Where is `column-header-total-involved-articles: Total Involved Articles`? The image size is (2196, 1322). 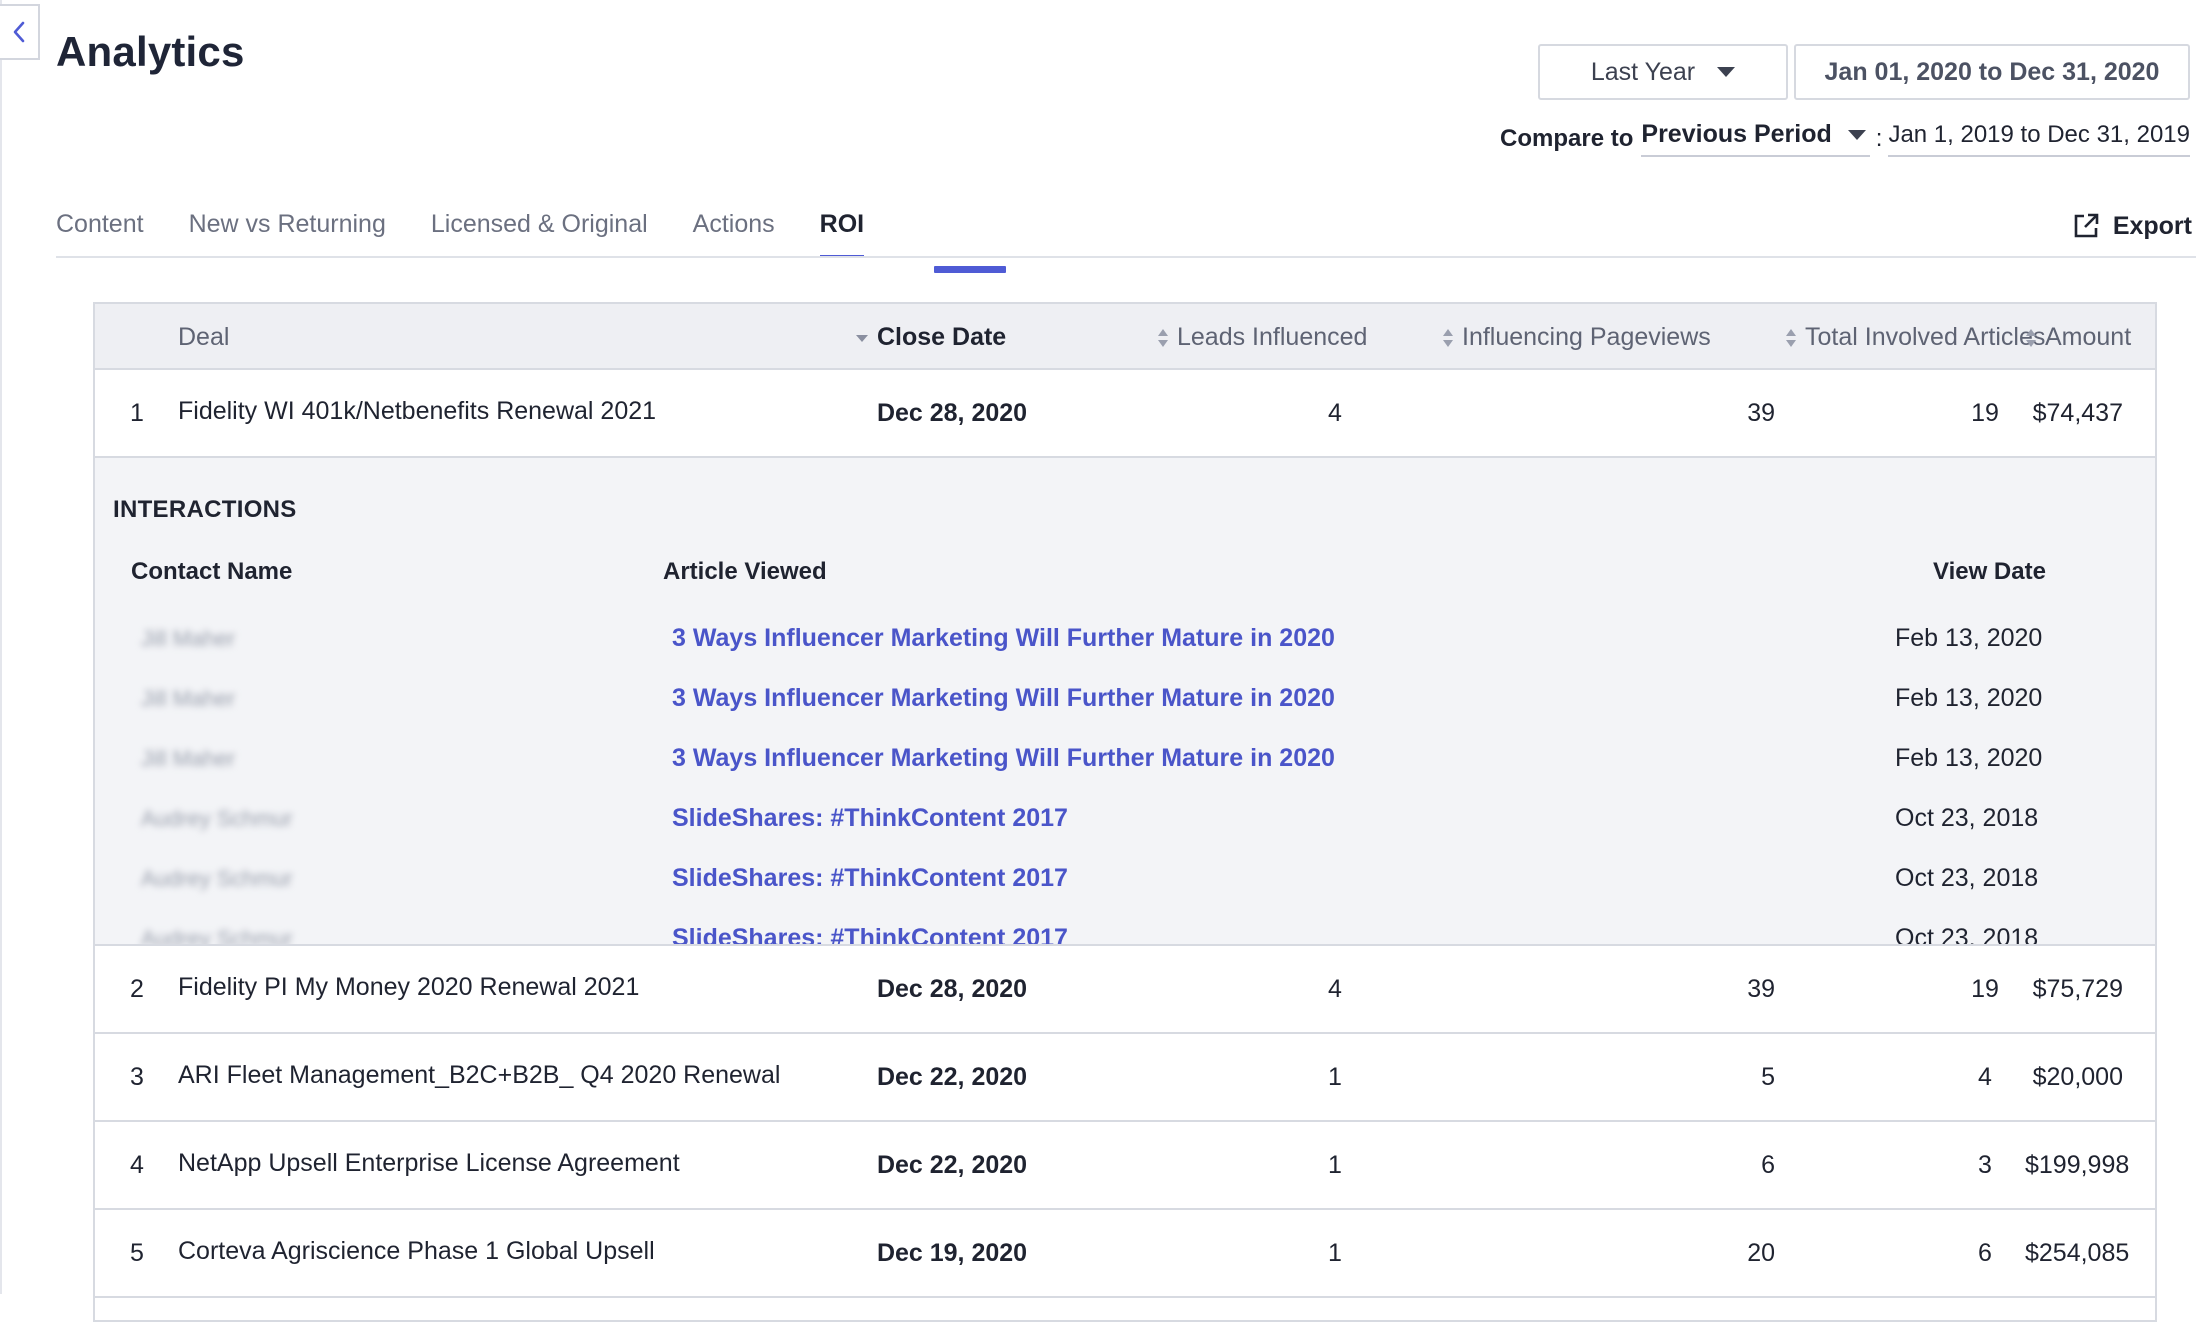 column-header-total-involved-articles: Total Involved Articles is located at coordinates (1915, 337).